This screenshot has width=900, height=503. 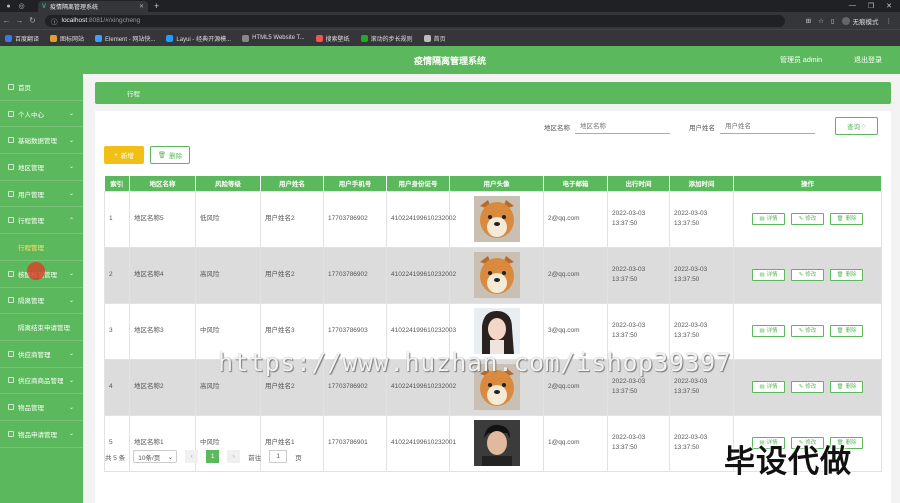 I want to click on area-search-input, so click(x=622, y=127).